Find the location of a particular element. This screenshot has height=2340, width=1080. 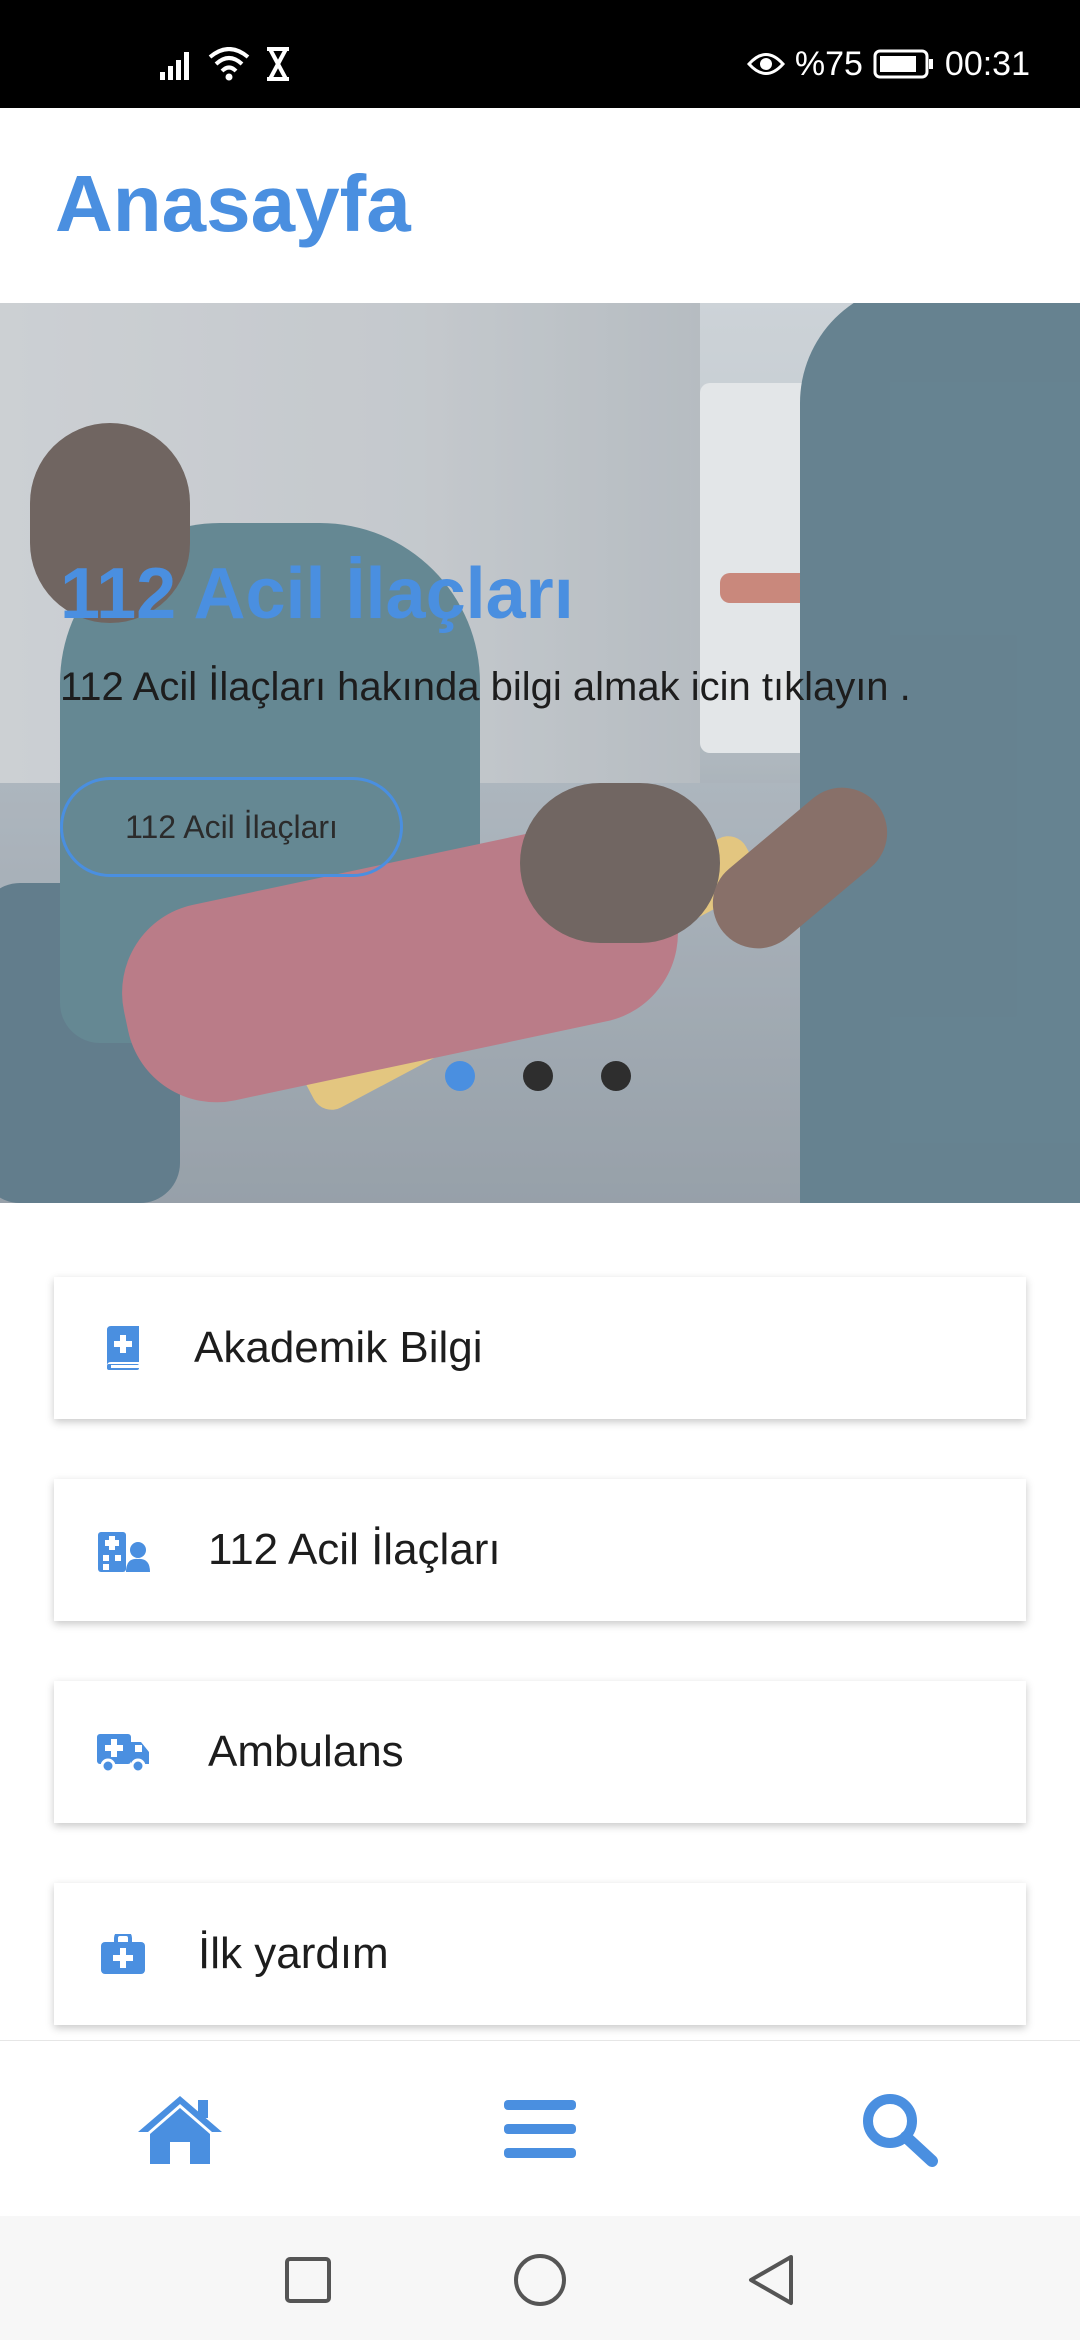

back-button is located at coordinates (770, 2280).